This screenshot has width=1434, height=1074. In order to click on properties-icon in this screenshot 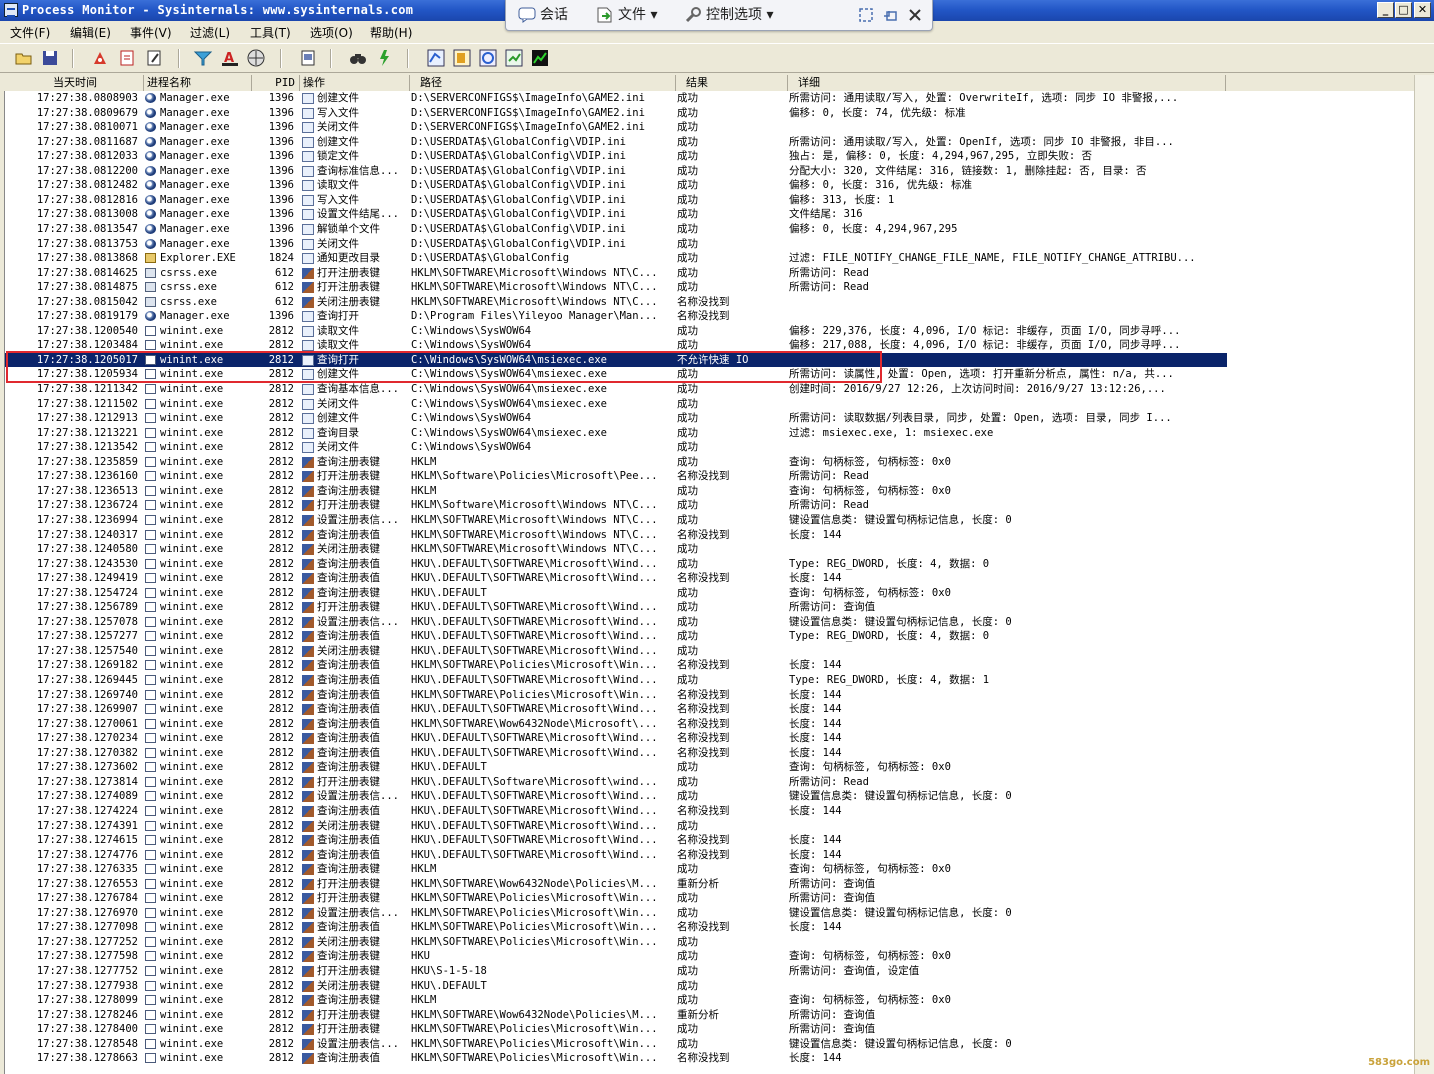, I will do `click(308, 58)`.